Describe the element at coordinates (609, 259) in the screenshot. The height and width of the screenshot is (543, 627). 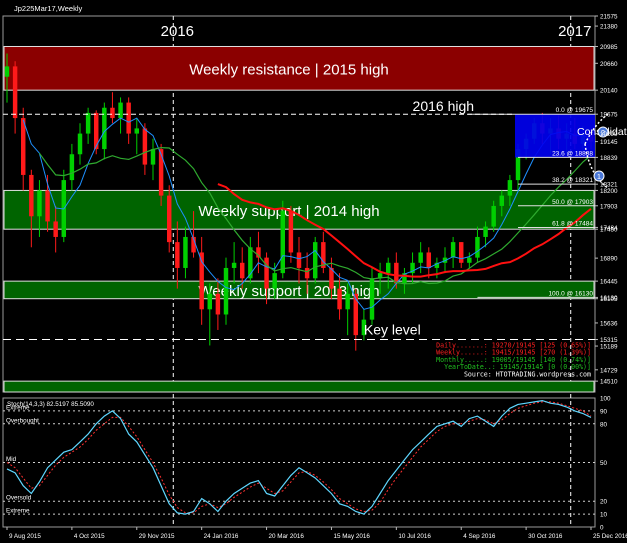
I see `price-tick-label: 16890` at that location.